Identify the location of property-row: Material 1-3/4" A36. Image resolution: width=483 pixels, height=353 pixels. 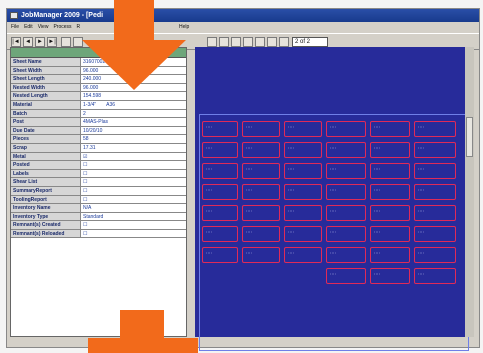
(98, 105).